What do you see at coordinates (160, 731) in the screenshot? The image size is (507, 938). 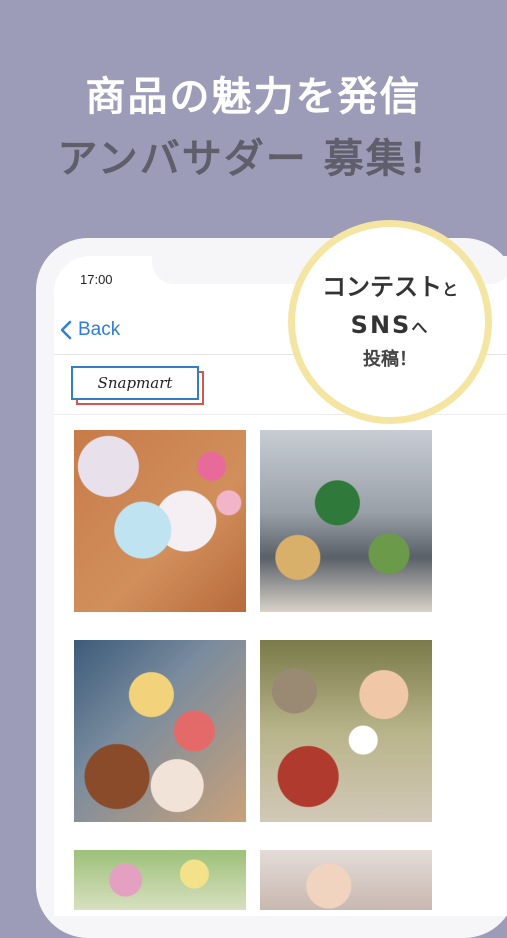 I see `photo-coffee-table` at bounding box center [160, 731].